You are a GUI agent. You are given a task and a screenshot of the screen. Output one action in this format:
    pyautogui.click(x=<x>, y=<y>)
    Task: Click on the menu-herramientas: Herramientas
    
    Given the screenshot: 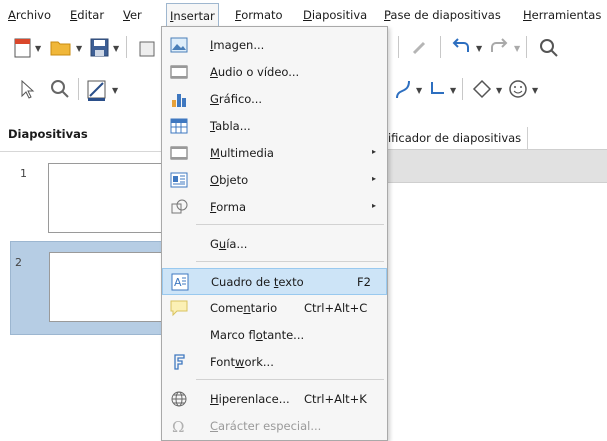 What is the action you would take?
    pyautogui.click(x=562, y=15)
    